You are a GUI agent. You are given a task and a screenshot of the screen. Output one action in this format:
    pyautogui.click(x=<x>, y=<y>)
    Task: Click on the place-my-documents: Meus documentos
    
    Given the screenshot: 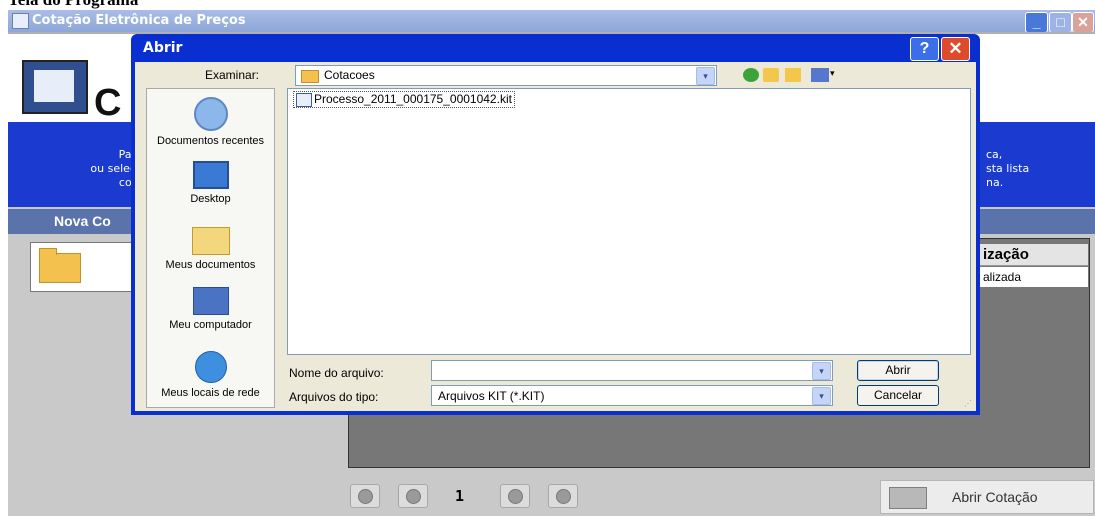 What is the action you would take?
    pyautogui.click(x=210, y=249)
    